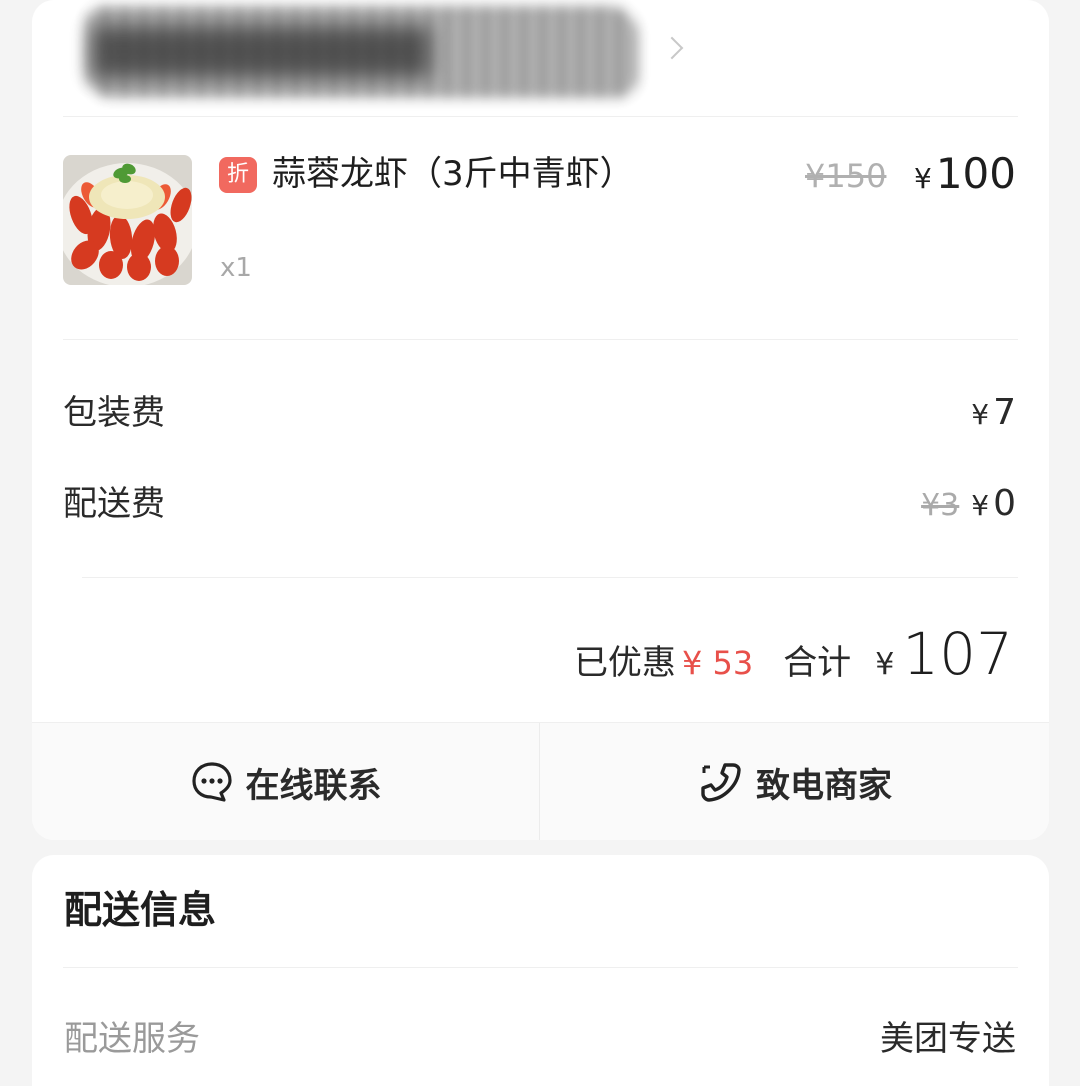 Image resolution: width=1080 pixels, height=1086 pixels. What do you see at coordinates (624, 663) in the screenshot?
I see `discount-label: 已优惠` at bounding box center [624, 663].